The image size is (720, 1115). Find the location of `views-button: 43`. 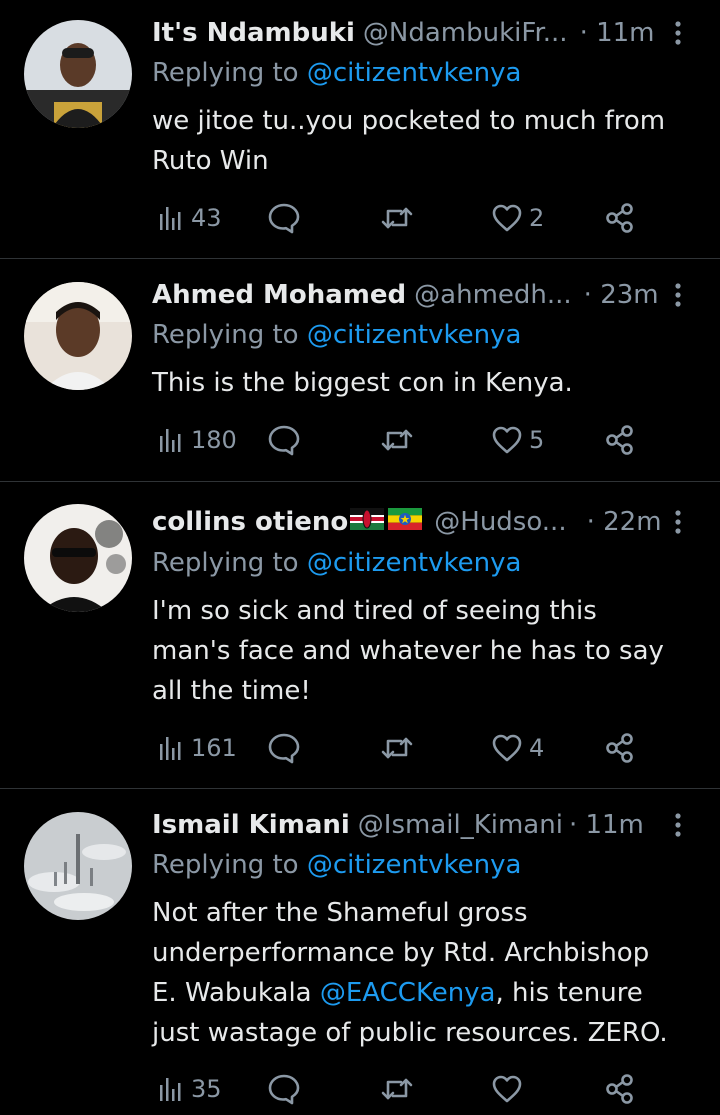

views-button: 43 is located at coordinates (189, 218).